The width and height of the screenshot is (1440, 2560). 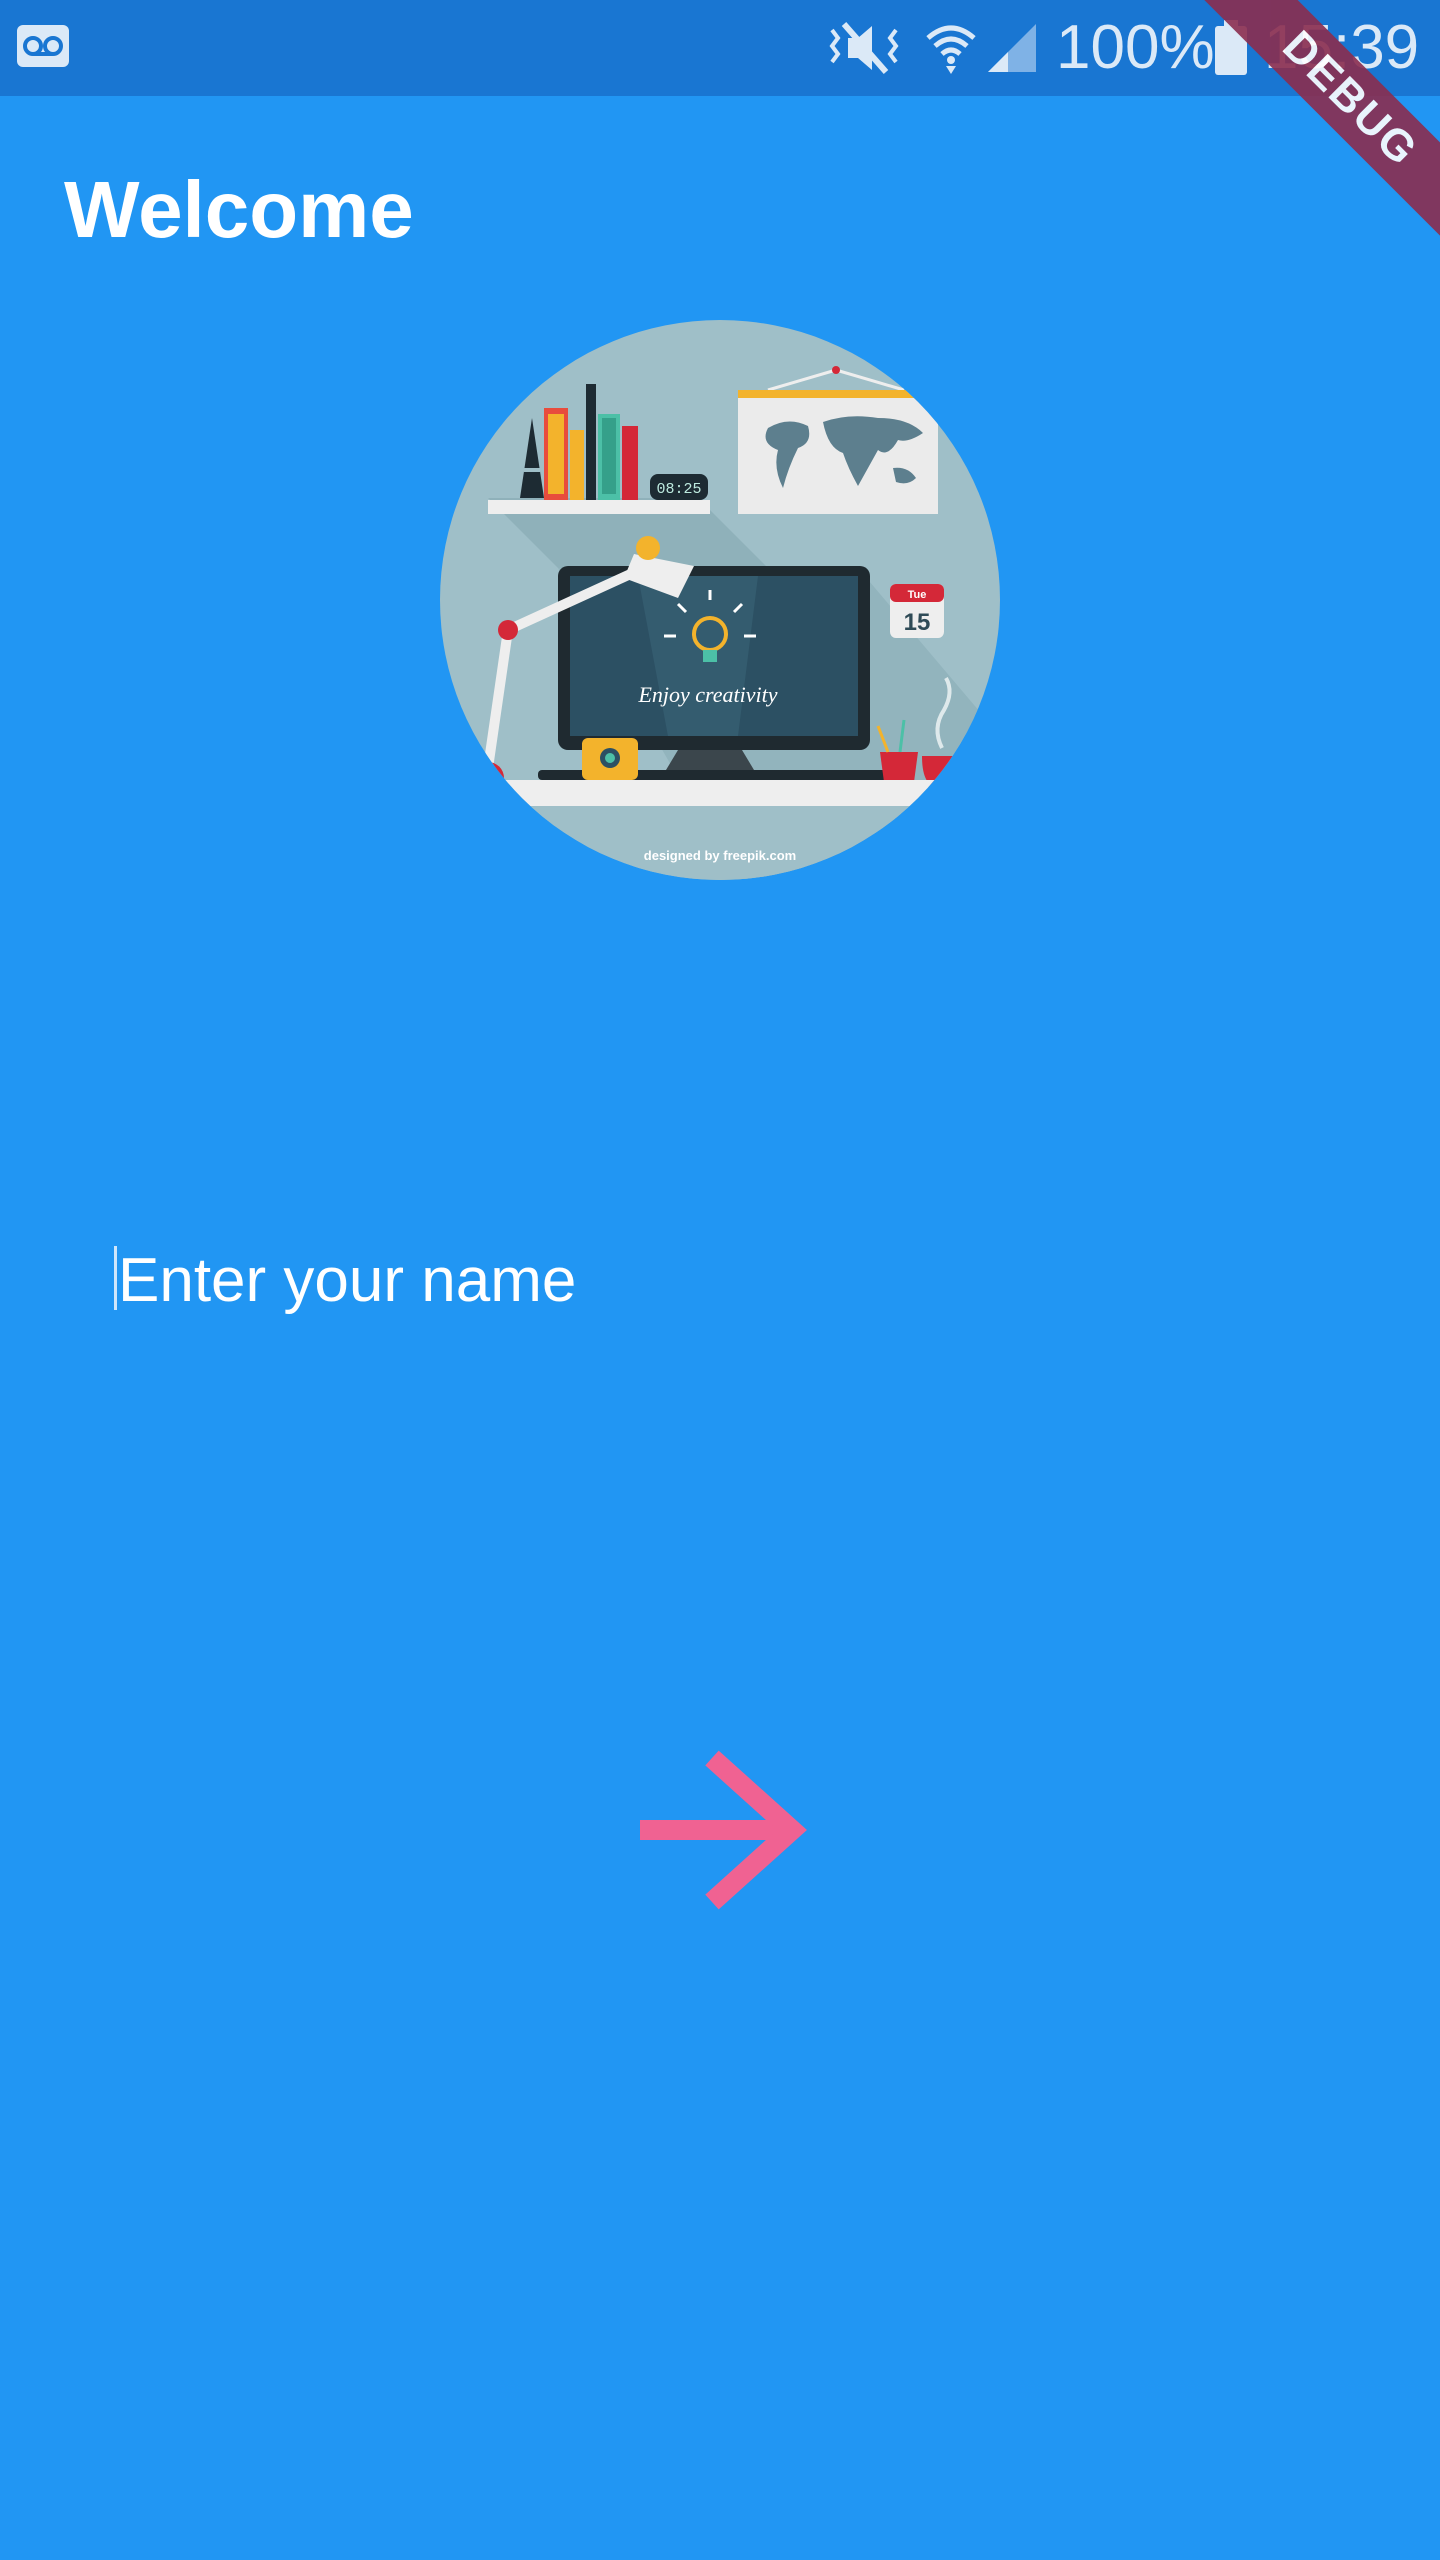 What do you see at coordinates (720, 1841) in the screenshot?
I see `arrow-right-icon` at bounding box center [720, 1841].